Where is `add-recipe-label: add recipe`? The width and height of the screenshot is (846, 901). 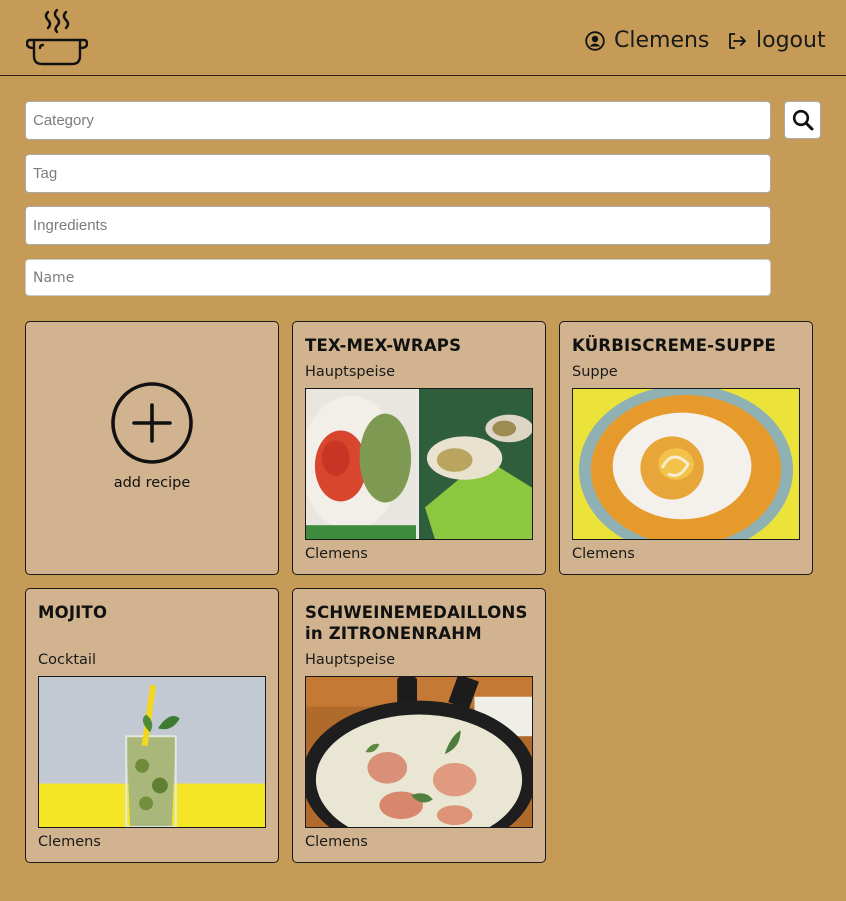 add-recipe-label: add recipe is located at coordinates (152, 483).